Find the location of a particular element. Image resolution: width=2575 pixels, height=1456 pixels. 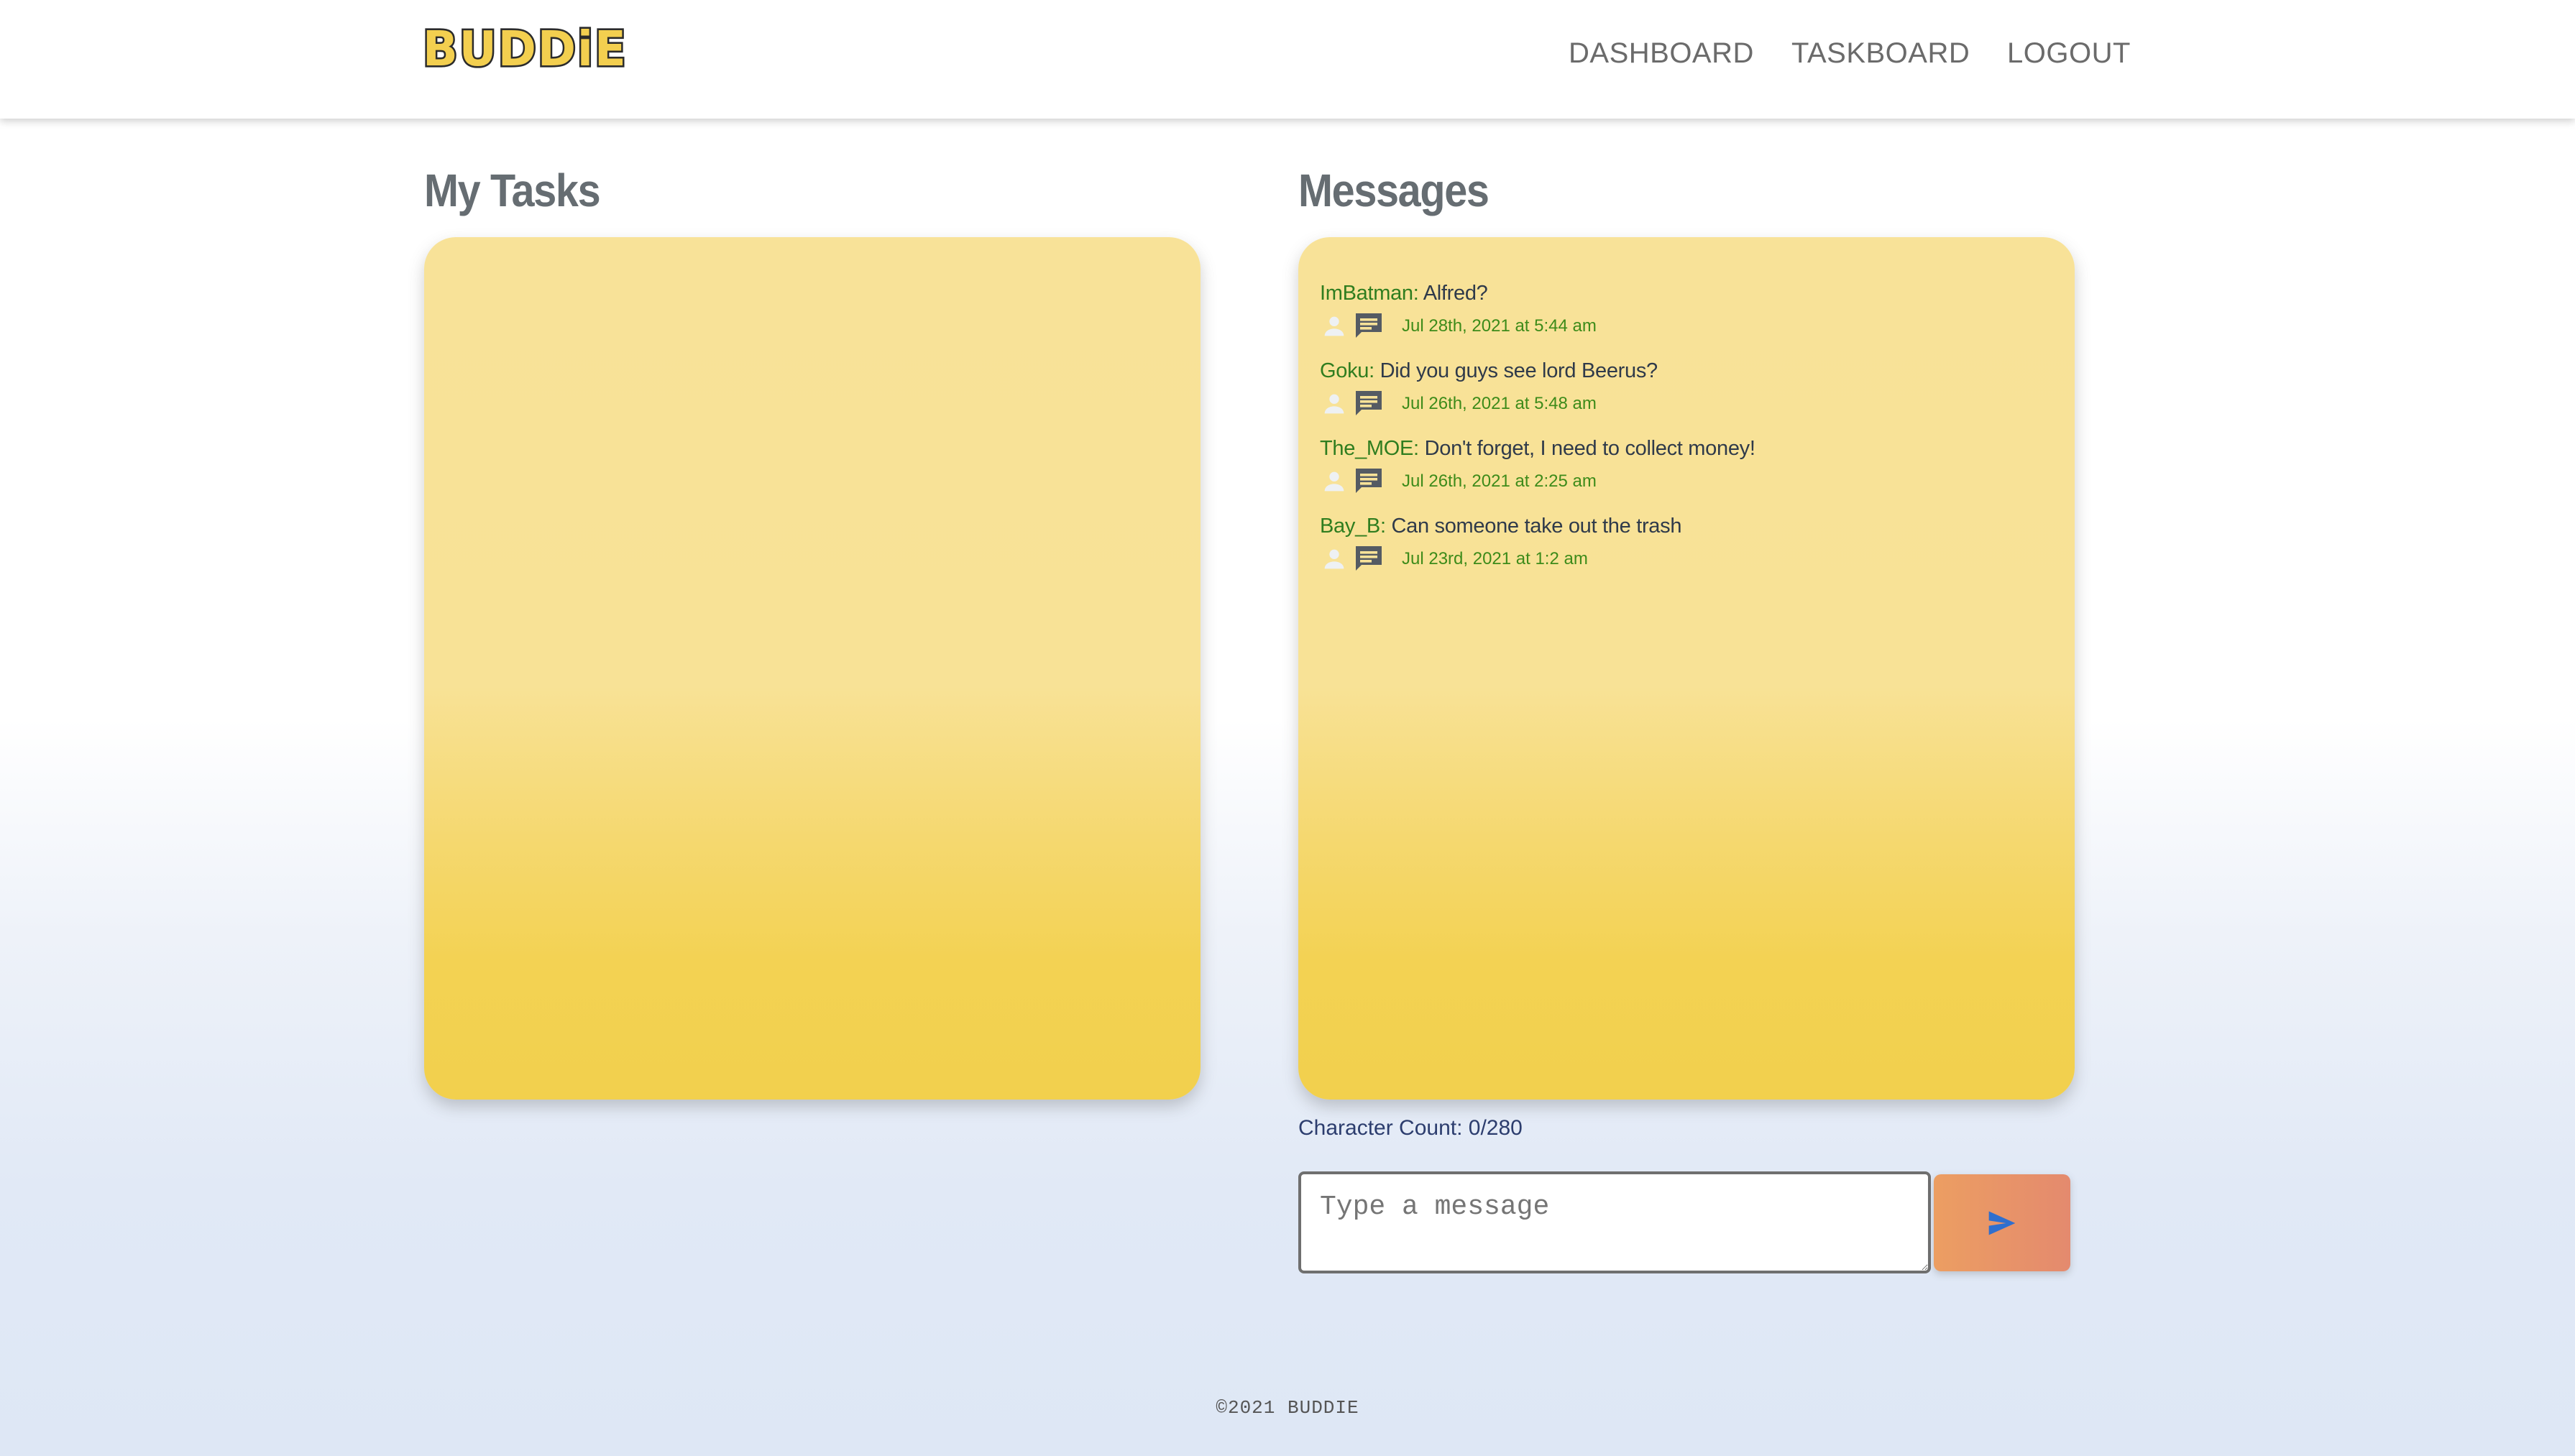

message-meta: Jul 28th, 2021 at 5:44 am is located at coordinates (1686, 326).